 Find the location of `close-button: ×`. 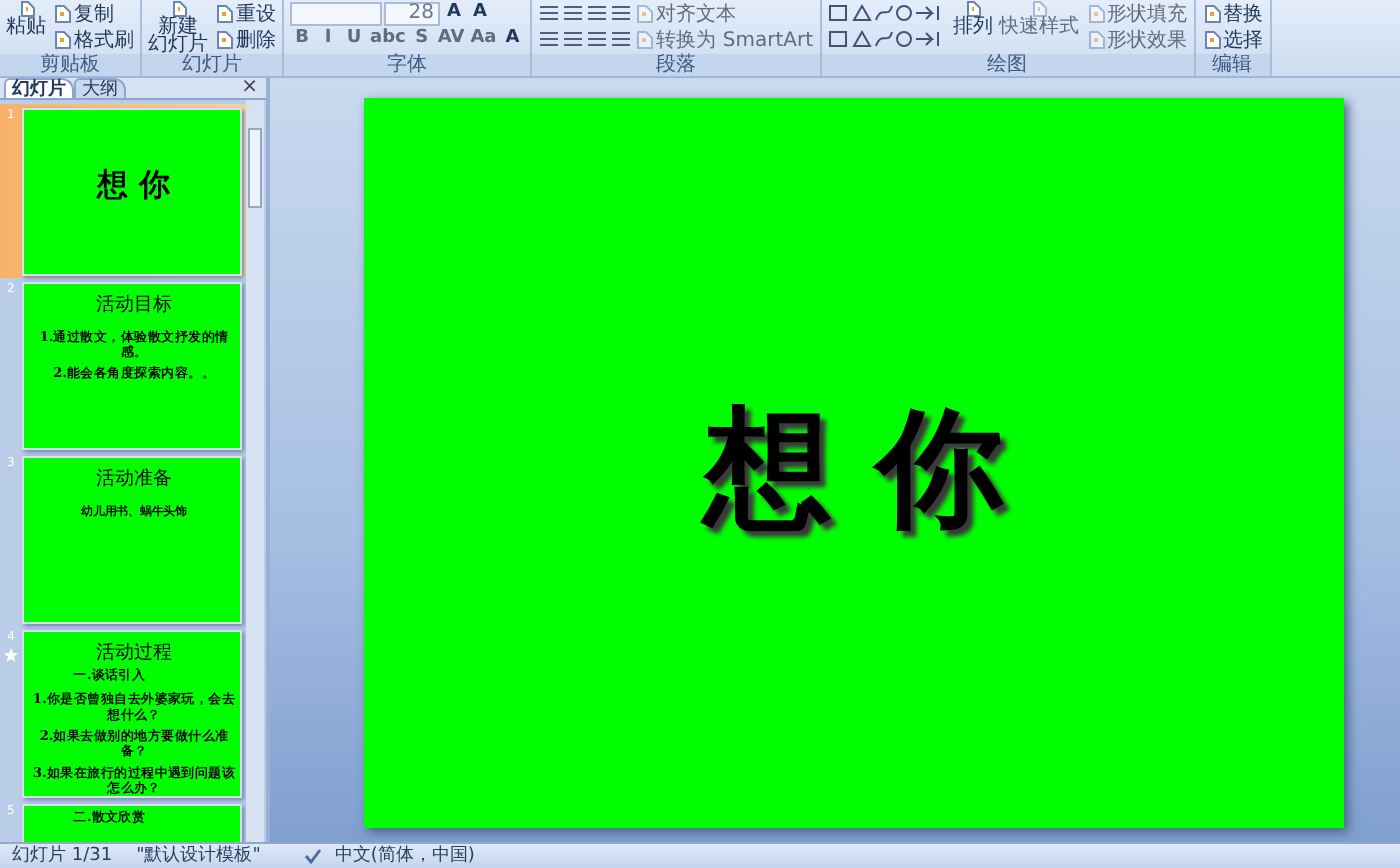

close-button: × is located at coordinates (249, 88).